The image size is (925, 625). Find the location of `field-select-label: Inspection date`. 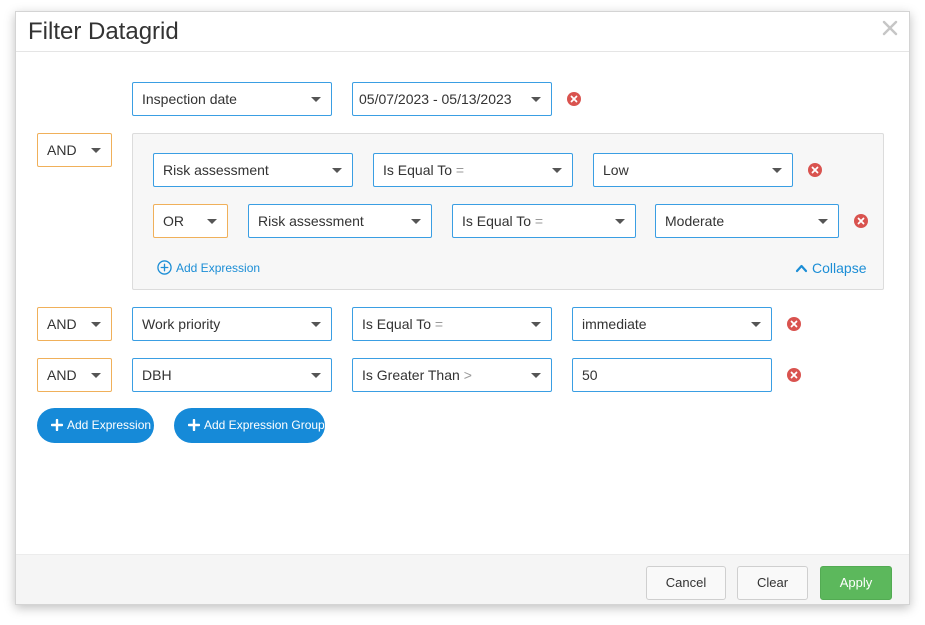

field-select-label: Inspection date is located at coordinates (189, 99).